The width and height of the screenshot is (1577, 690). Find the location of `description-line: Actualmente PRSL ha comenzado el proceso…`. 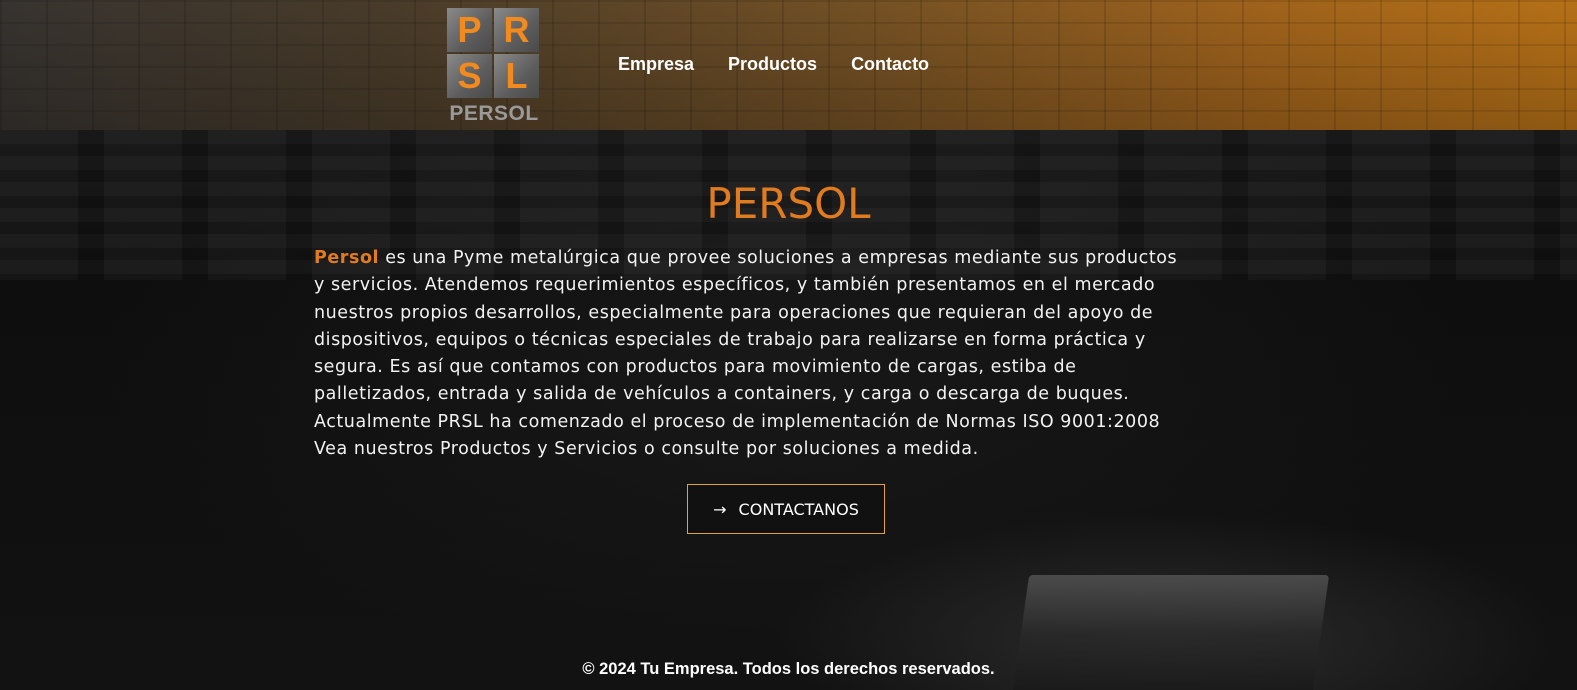

description-line: Actualmente PRSL ha comenzado el proceso… is located at coordinates (737, 421).